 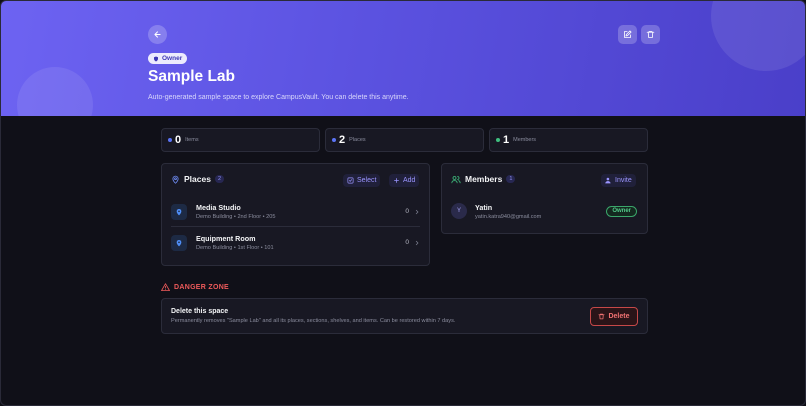 What do you see at coordinates (236, 217) in the screenshot?
I see `place-location: Demo Building • 2nd Floor • 205` at bounding box center [236, 217].